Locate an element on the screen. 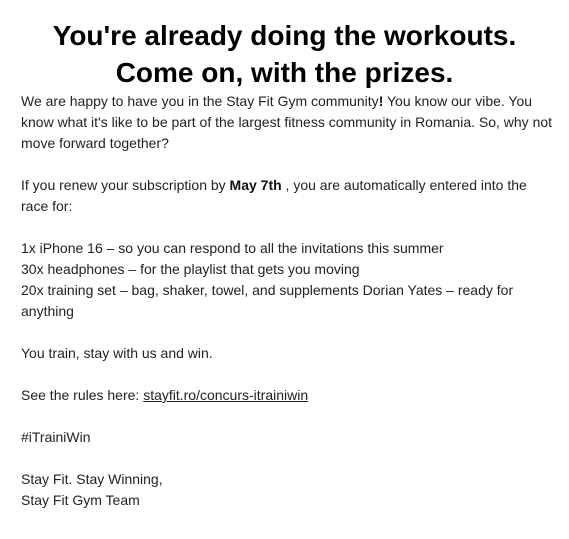 The height and width of the screenshot is (539, 569). renew-deadline: May 7th is located at coordinates (255, 185).